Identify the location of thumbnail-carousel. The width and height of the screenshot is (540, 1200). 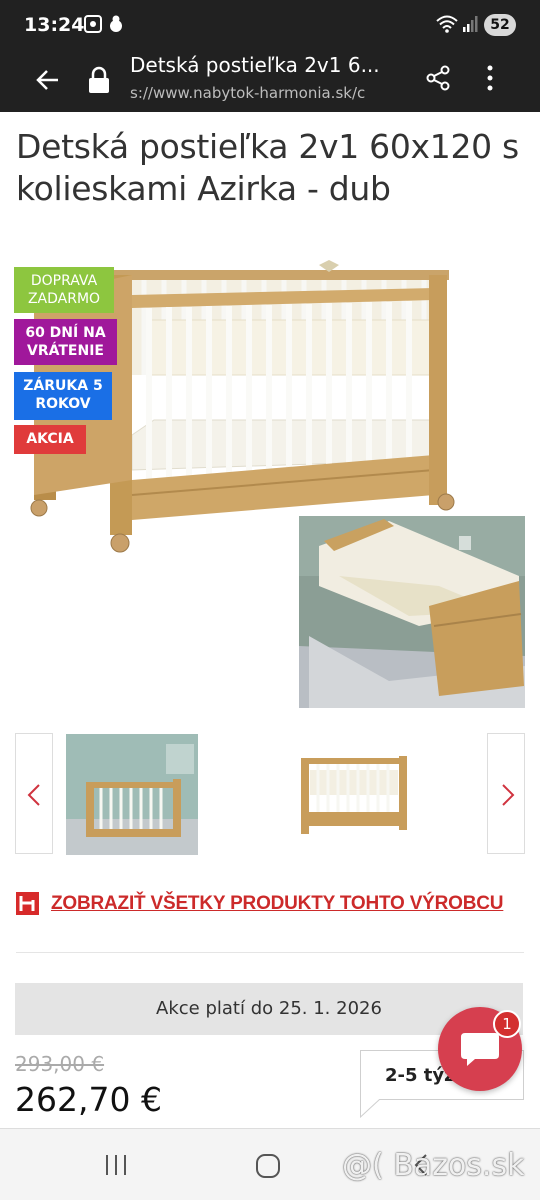
(270, 794).